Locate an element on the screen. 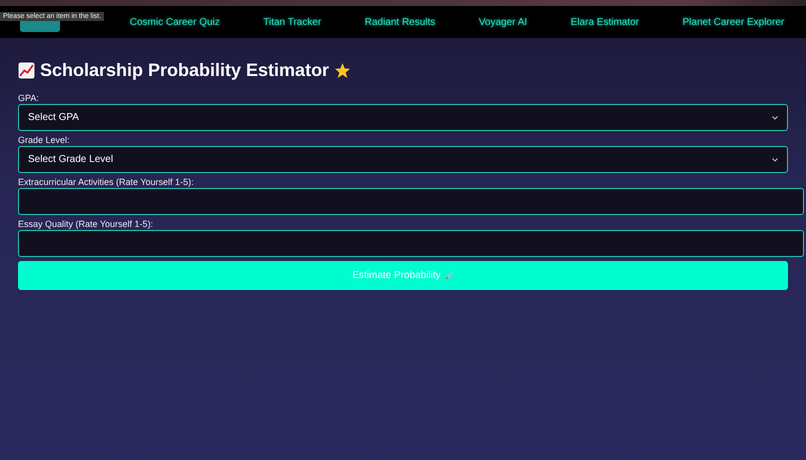 The image size is (806, 460). field-label: GPA: is located at coordinates (29, 98).